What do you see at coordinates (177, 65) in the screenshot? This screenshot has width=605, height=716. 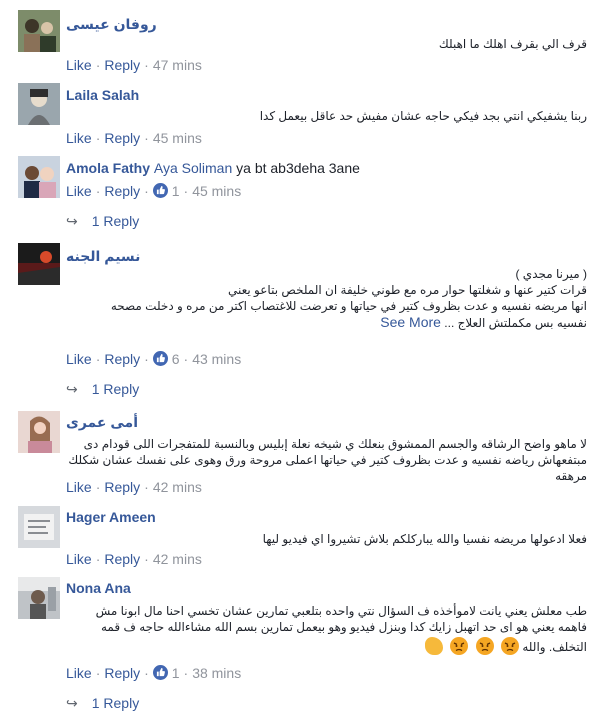 I see `timestamp: 47 mins` at bounding box center [177, 65].